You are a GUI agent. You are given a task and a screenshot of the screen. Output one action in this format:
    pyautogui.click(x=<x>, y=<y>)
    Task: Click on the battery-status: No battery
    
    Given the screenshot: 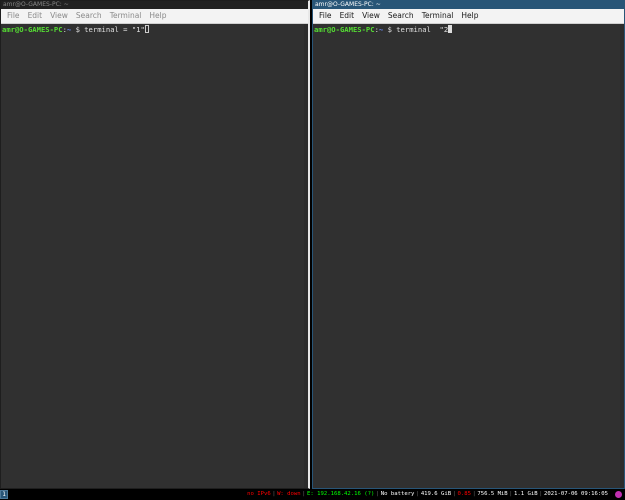 What is the action you would take?
    pyautogui.click(x=397, y=494)
    